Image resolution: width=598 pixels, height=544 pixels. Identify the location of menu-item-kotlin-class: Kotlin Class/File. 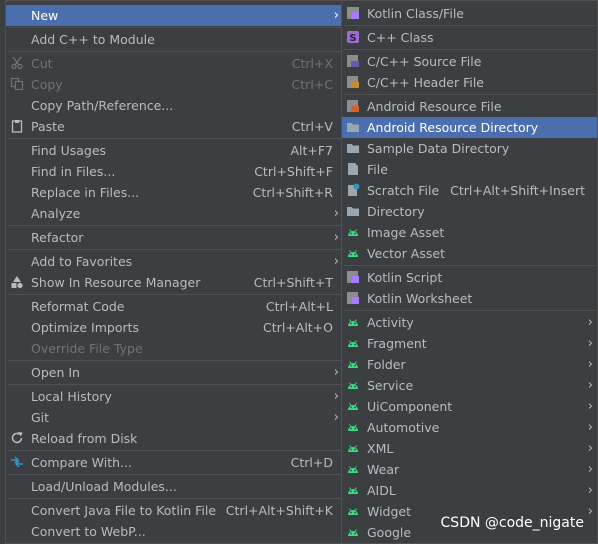
(469, 13).